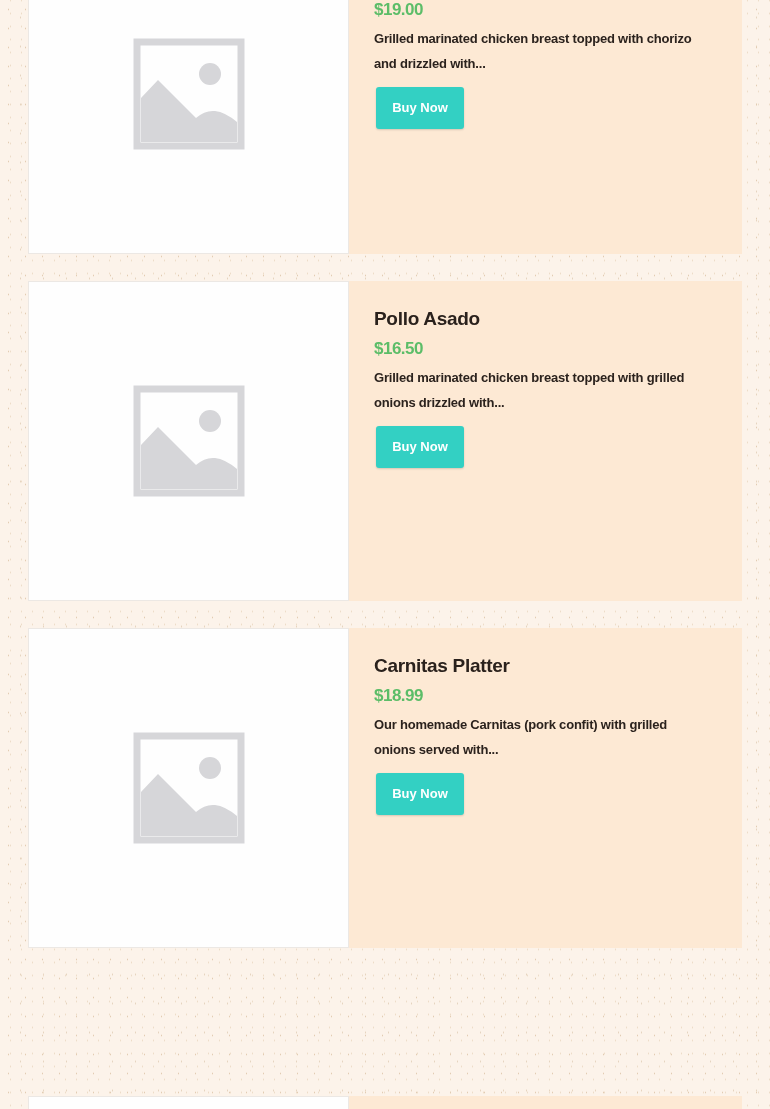 This screenshot has width=770, height=1109. I want to click on product-price: $19.00, so click(398, 10).